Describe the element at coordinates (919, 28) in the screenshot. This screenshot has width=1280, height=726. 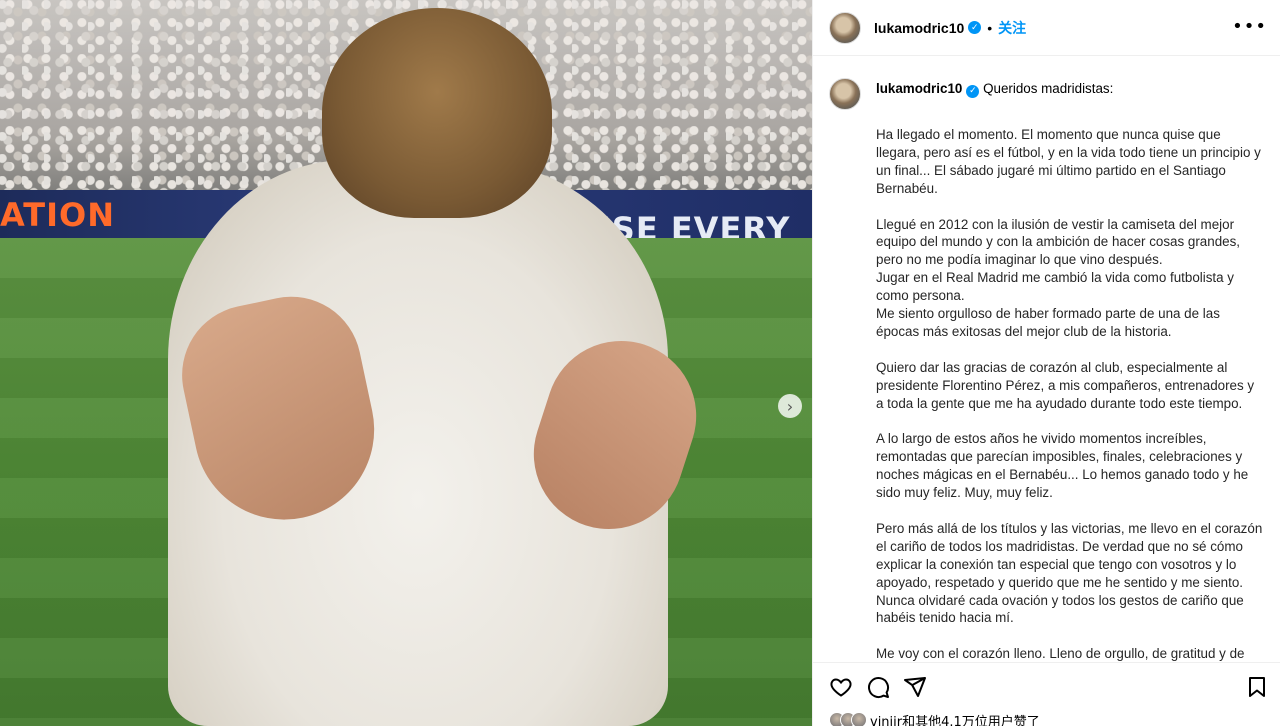
I see `header-username: lukamodric10` at that location.